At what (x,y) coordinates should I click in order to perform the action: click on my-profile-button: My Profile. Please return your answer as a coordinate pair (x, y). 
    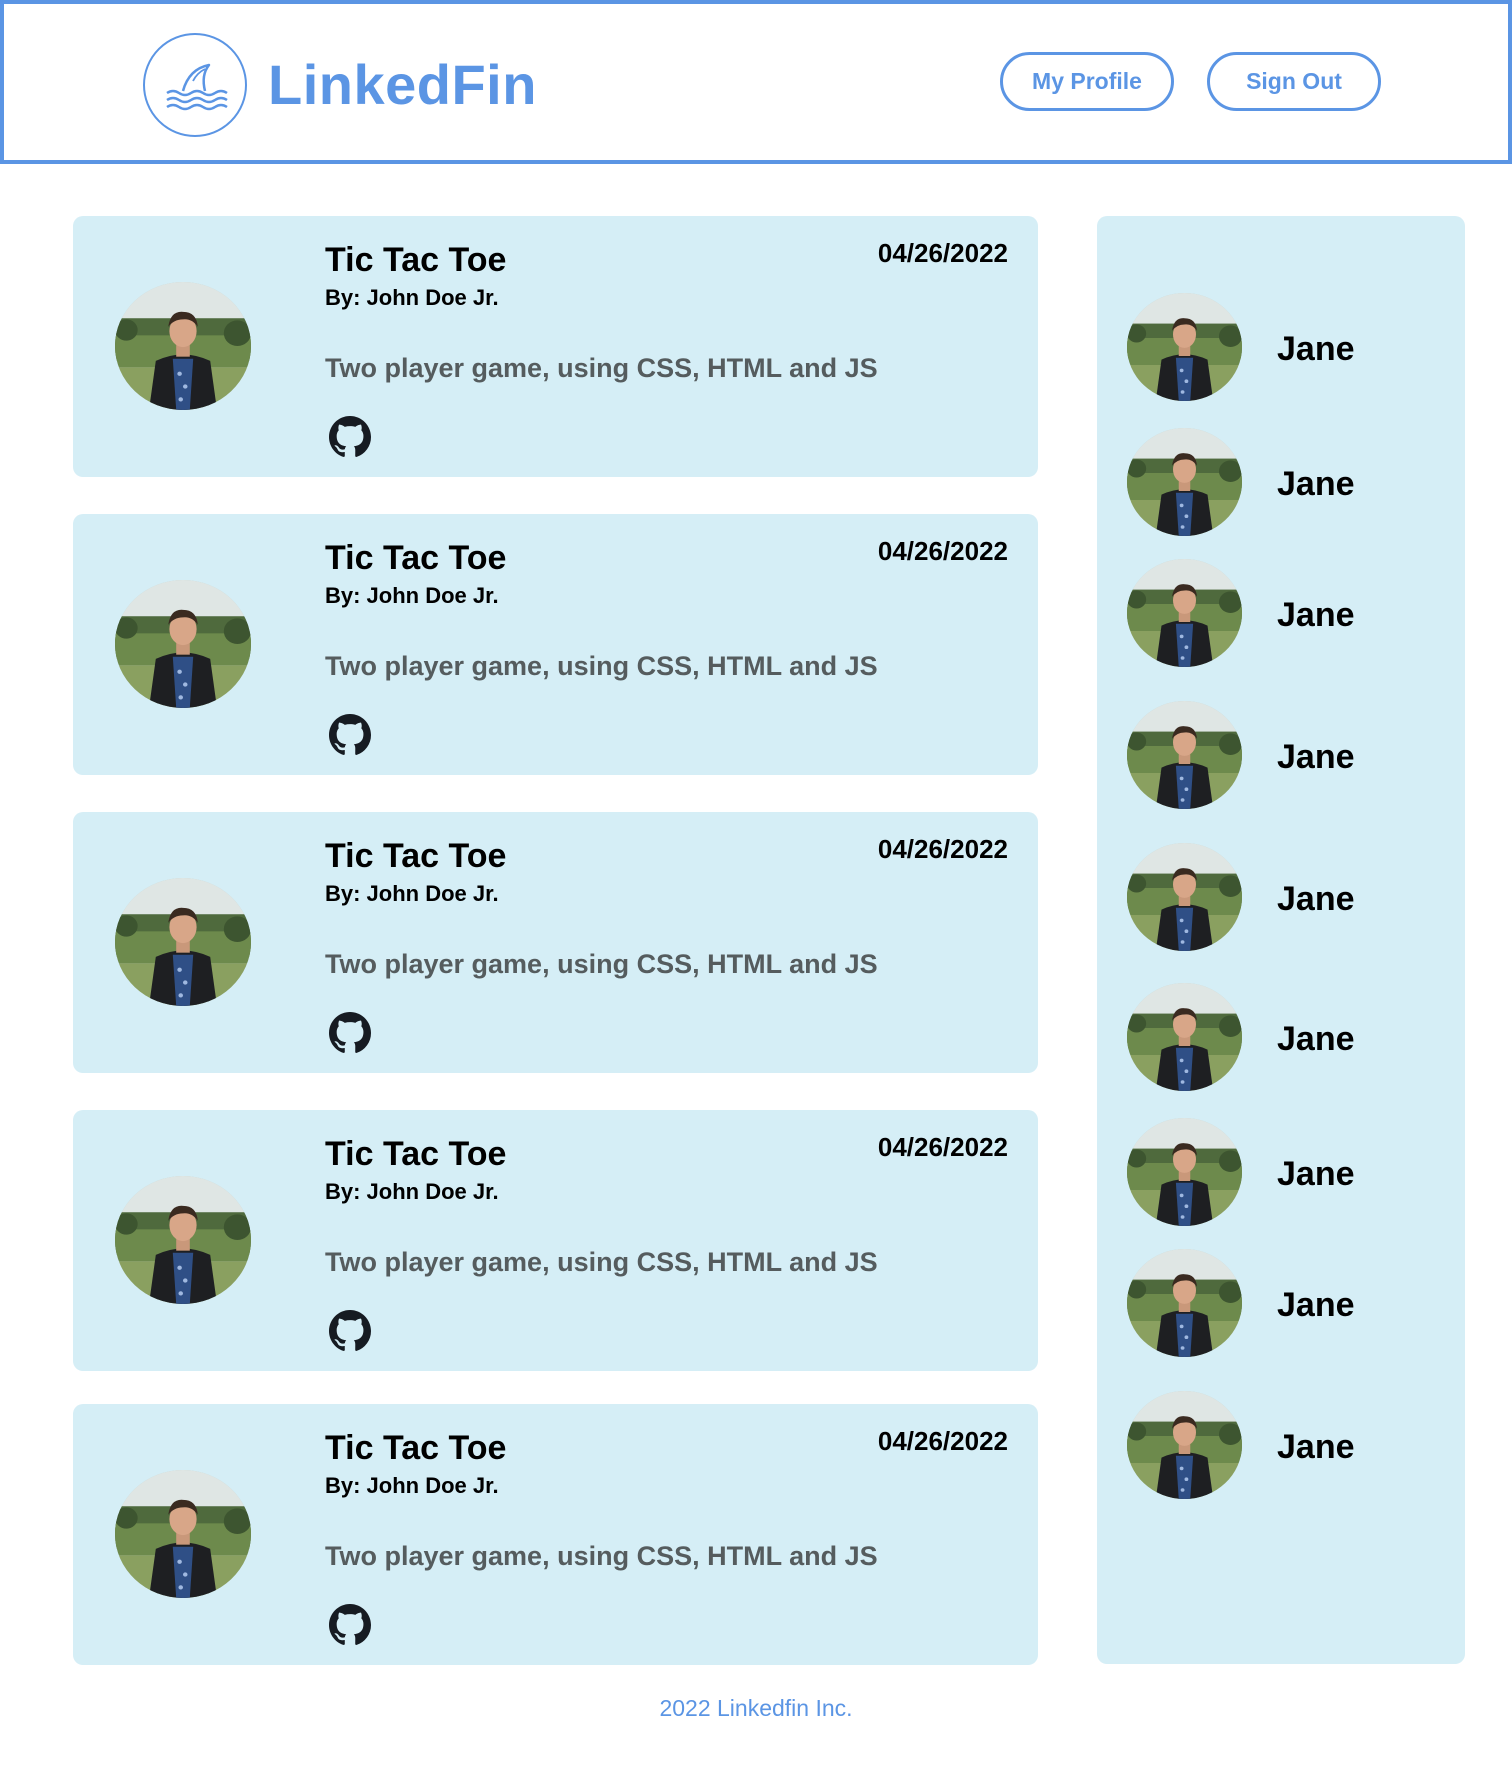
    Looking at the image, I should click on (1087, 81).